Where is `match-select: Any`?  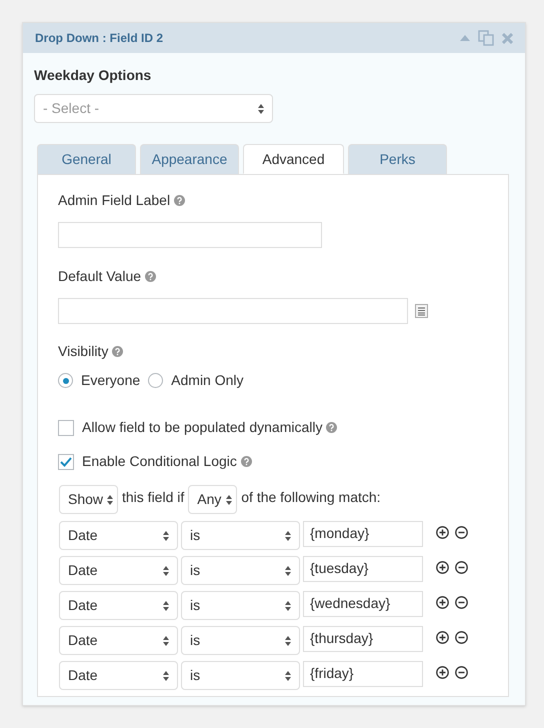
match-select: Any is located at coordinates (213, 499).